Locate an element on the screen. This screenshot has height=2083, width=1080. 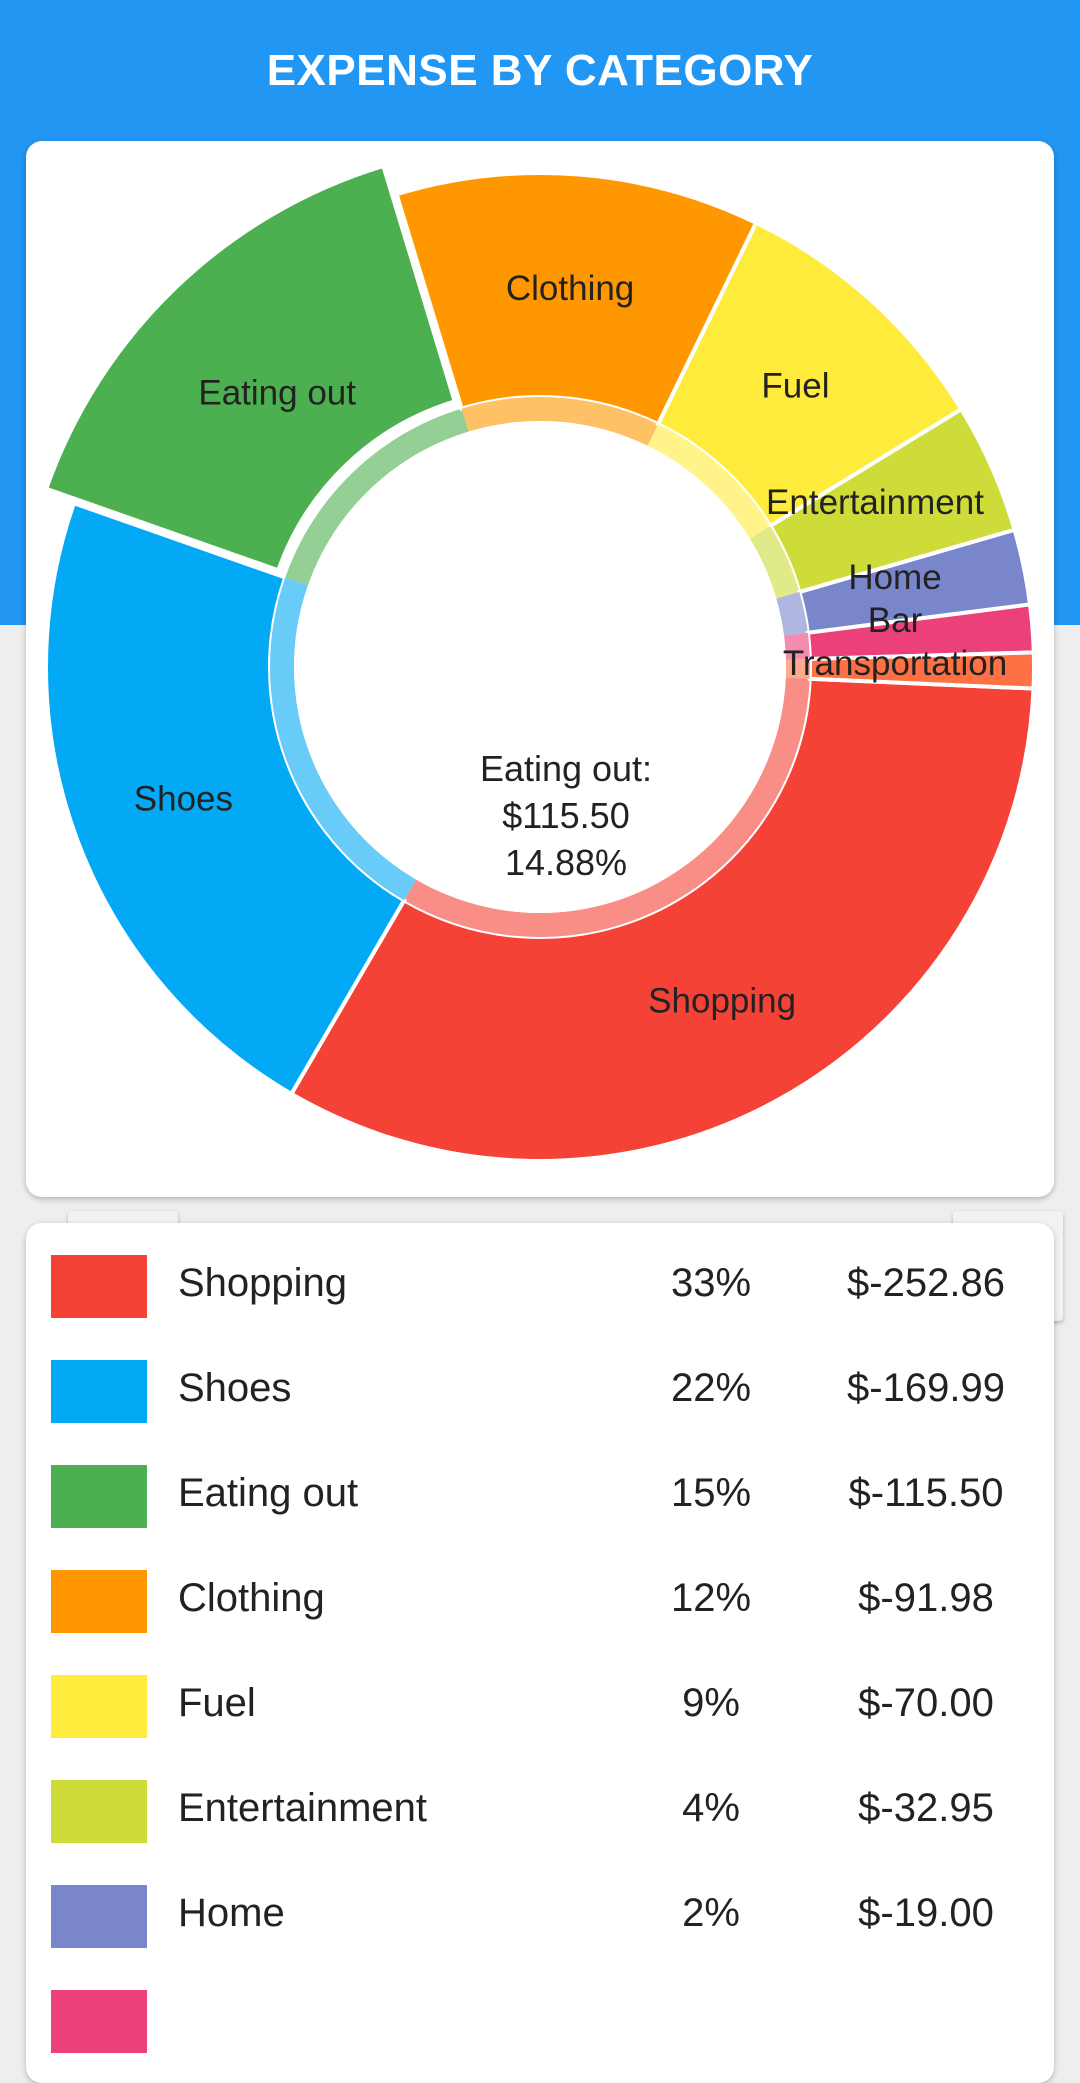
legend-row is located at coordinates (540, 2010).